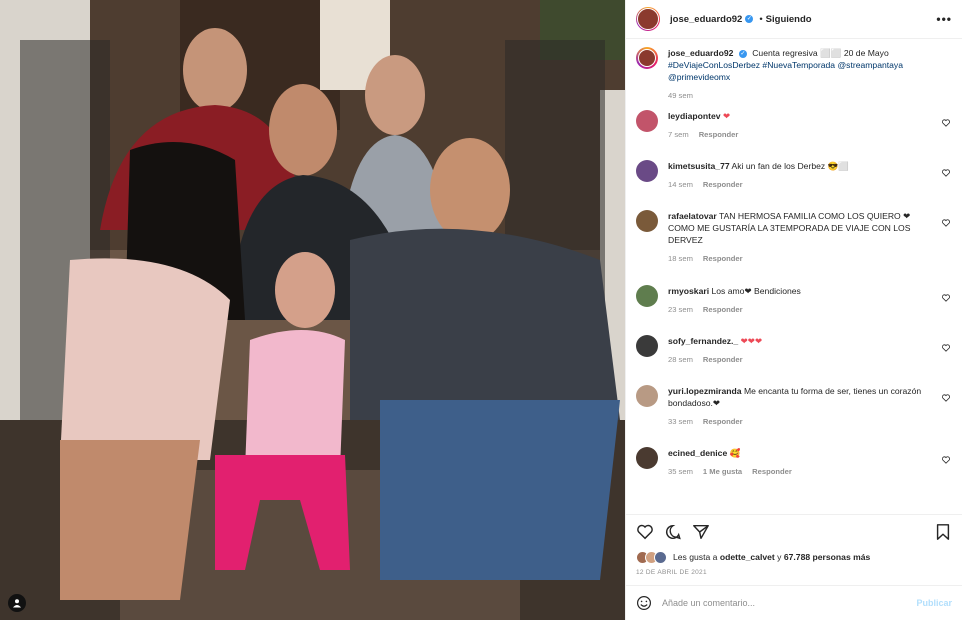 Image resolution: width=962 pixels, height=620 pixels. What do you see at coordinates (794, 135) in the screenshot?
I see `comment-item: leydiapontev ❤ 7 sem Responder` at bounding box center [794, 135].